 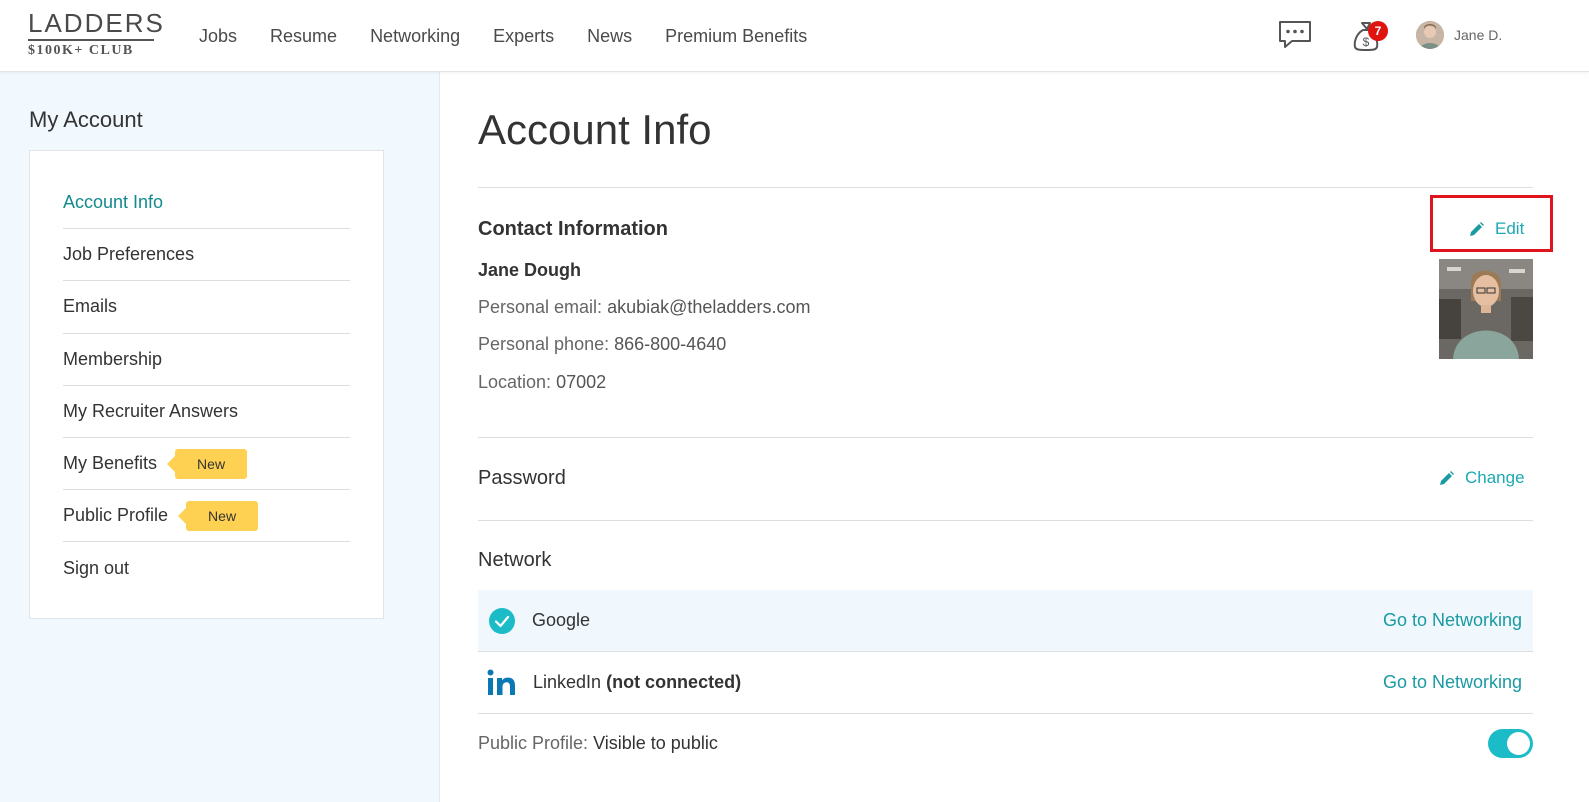 What do you see at coordinates (501, 682) in the screenshot?
I see `linkedin-icon` at bounding box center [501, 682].